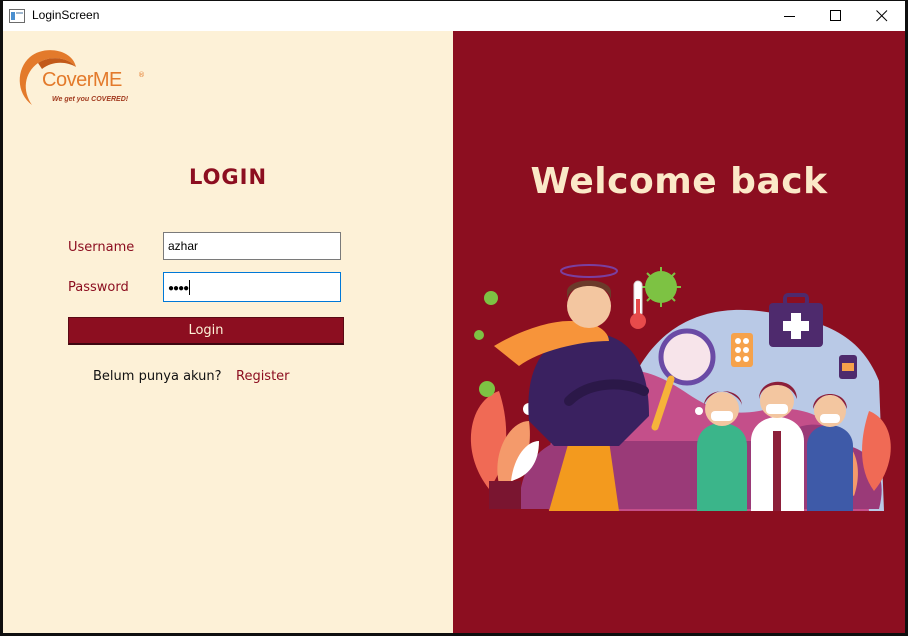  I want to click on virus-spike, so click(661, 287).